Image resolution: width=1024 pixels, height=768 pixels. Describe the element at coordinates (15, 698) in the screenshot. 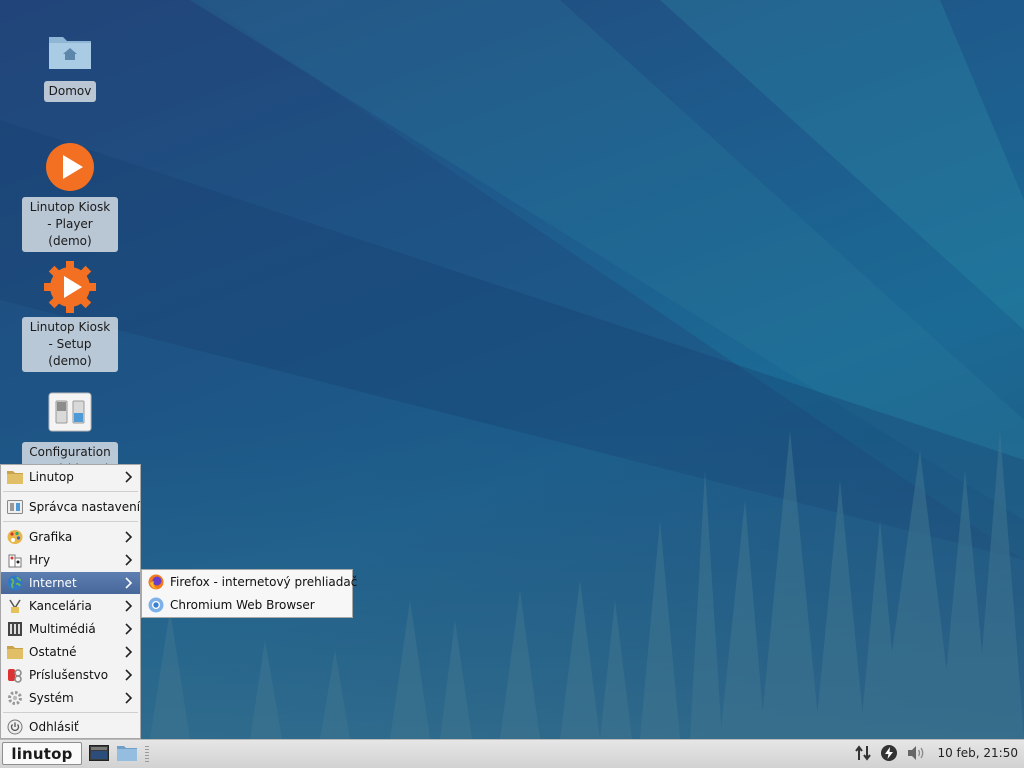

I see `gear-icon` at that location.